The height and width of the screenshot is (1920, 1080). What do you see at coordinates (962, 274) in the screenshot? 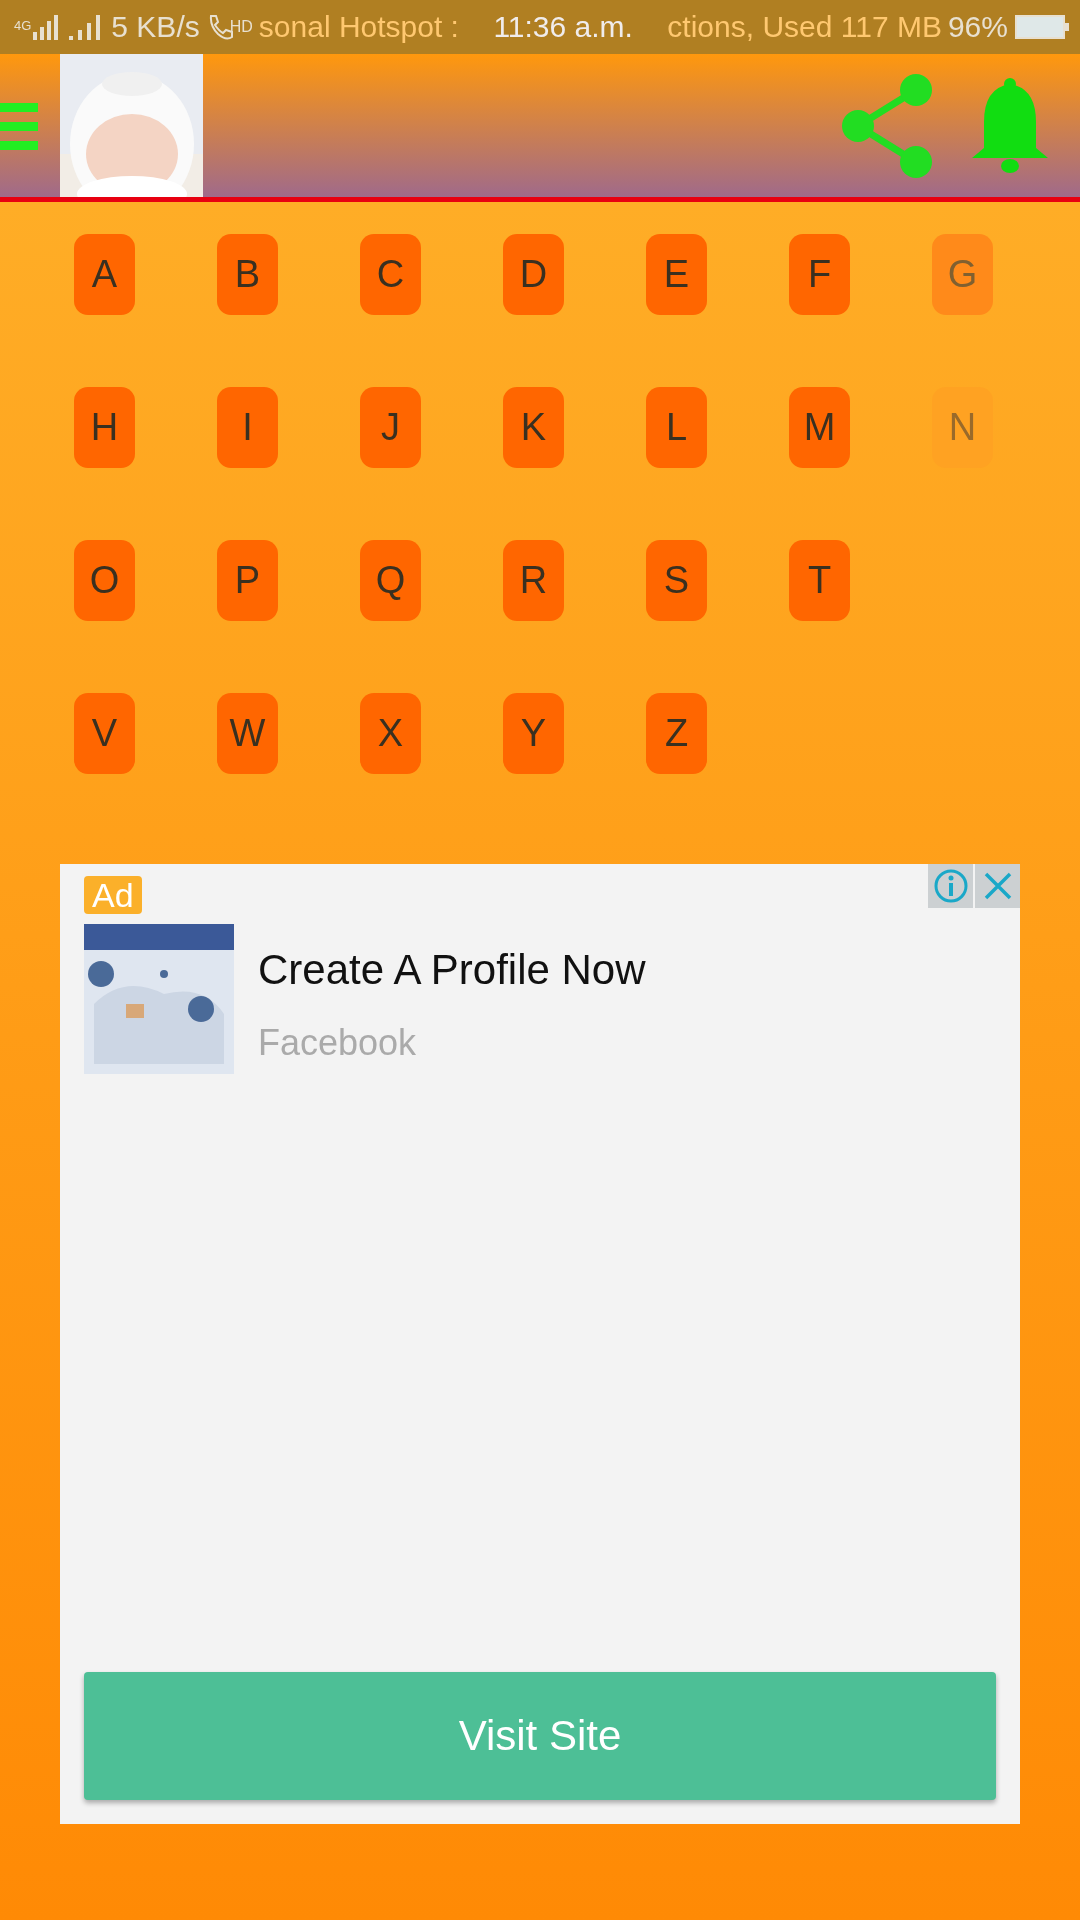
I see `letter-button: G` at bounding box center [962, 274].